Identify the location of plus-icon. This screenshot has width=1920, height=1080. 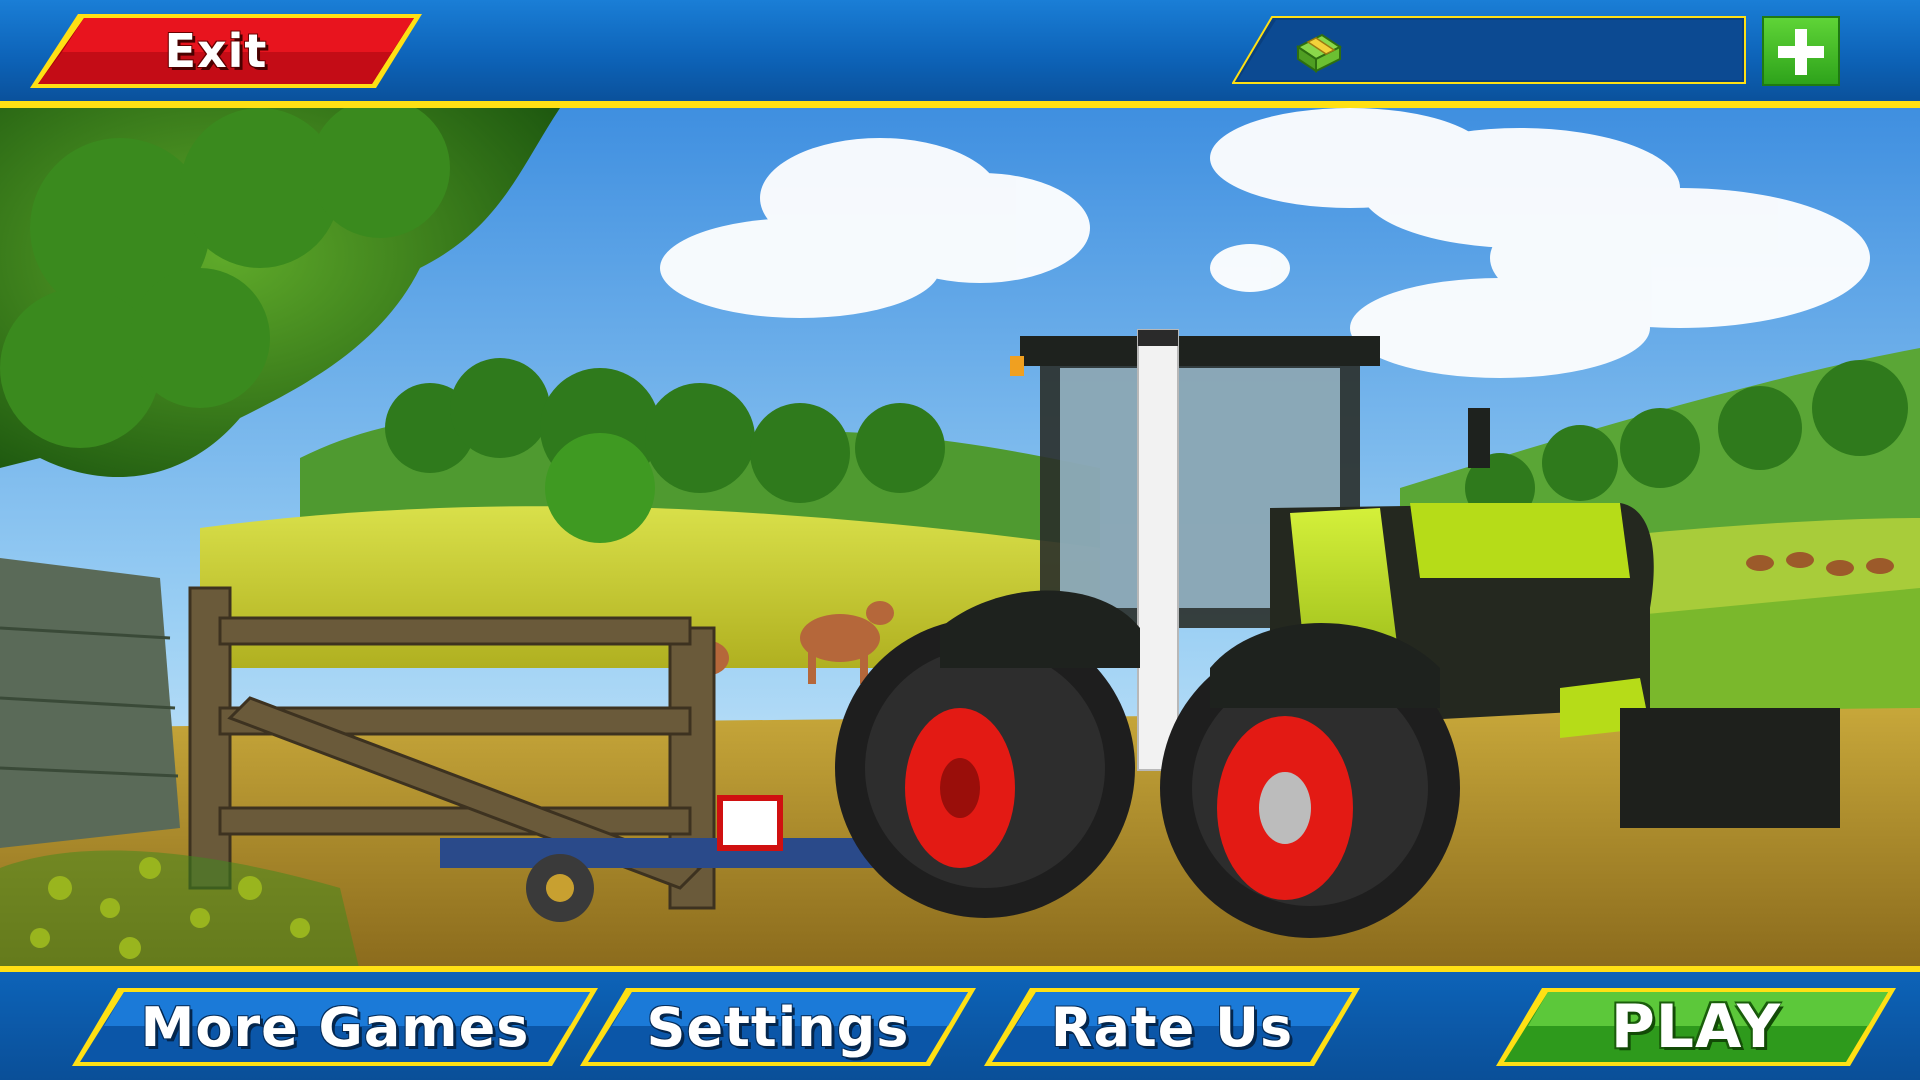
(1801, 52).